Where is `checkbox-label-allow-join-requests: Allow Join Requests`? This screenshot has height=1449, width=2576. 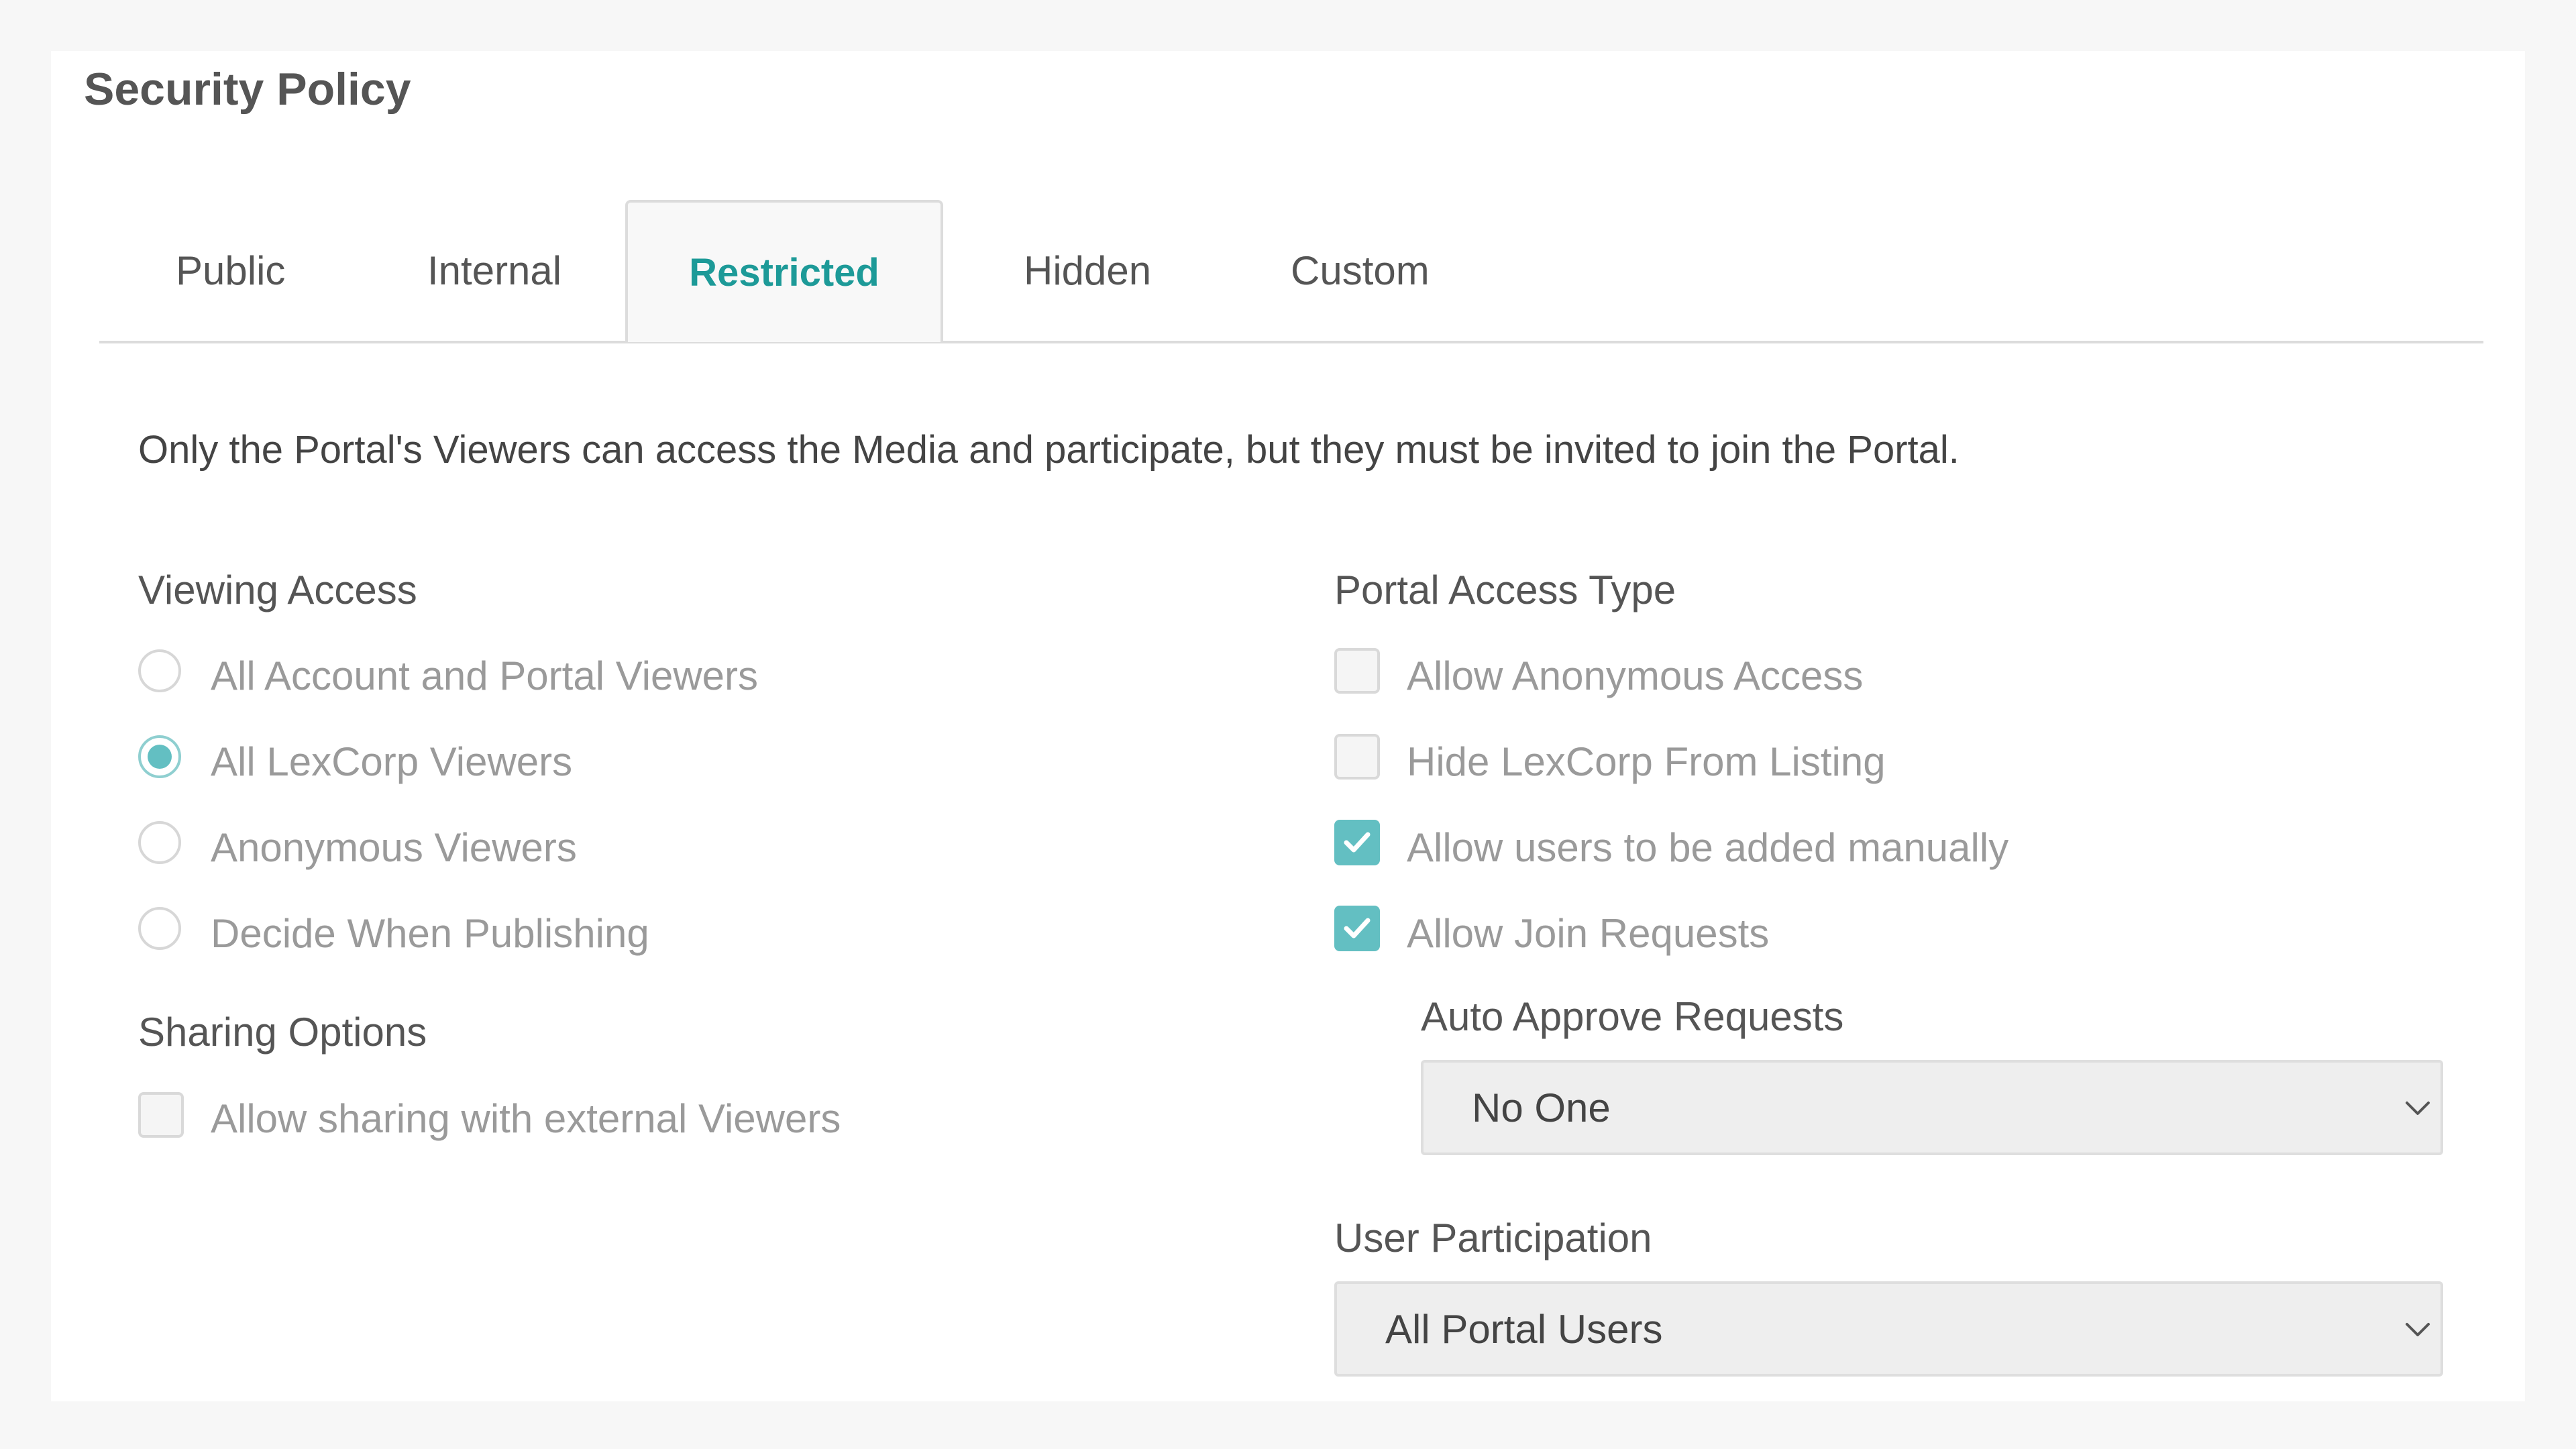
checkbox-label-allow-join-requests: Allow Join Requests is located at coordinates (1588, 933).